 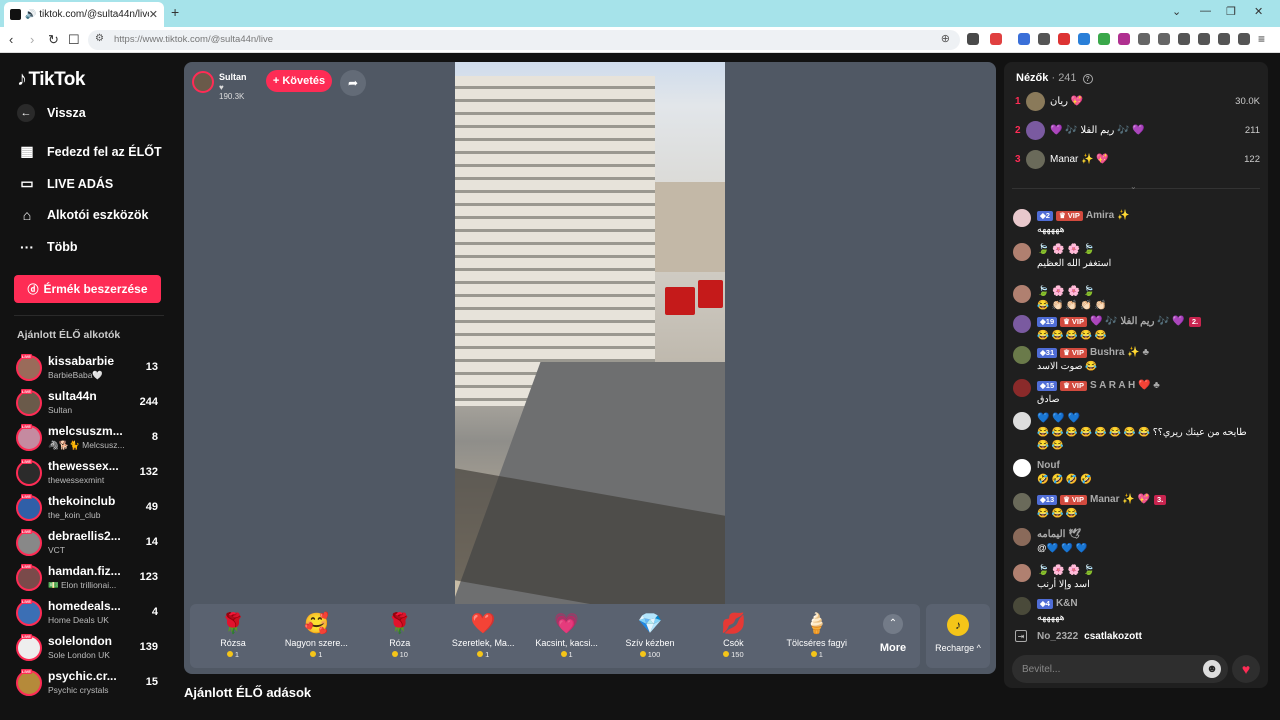 What do you see at coordinates (973, 39) in the screenshot?
I see `brave-shield-icon` at bounding box center [973, 39].